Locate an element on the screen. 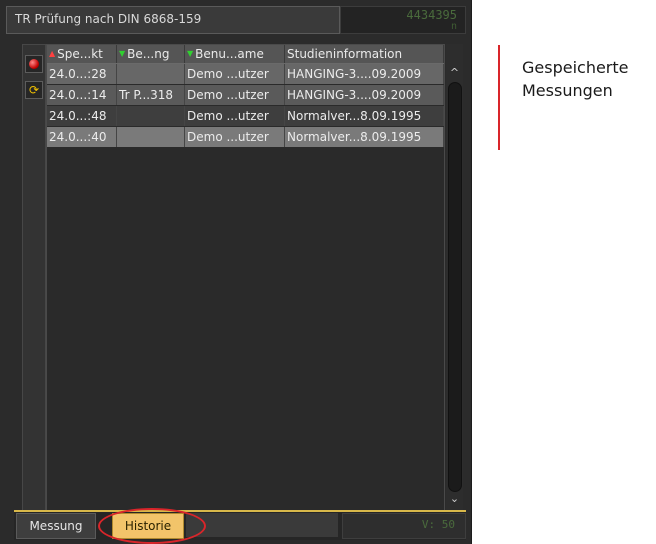 This screenshot has height=544, width=656. title-bar: TR Prüfung nach DIN 6868-159 is located at coordinates (173, 20).